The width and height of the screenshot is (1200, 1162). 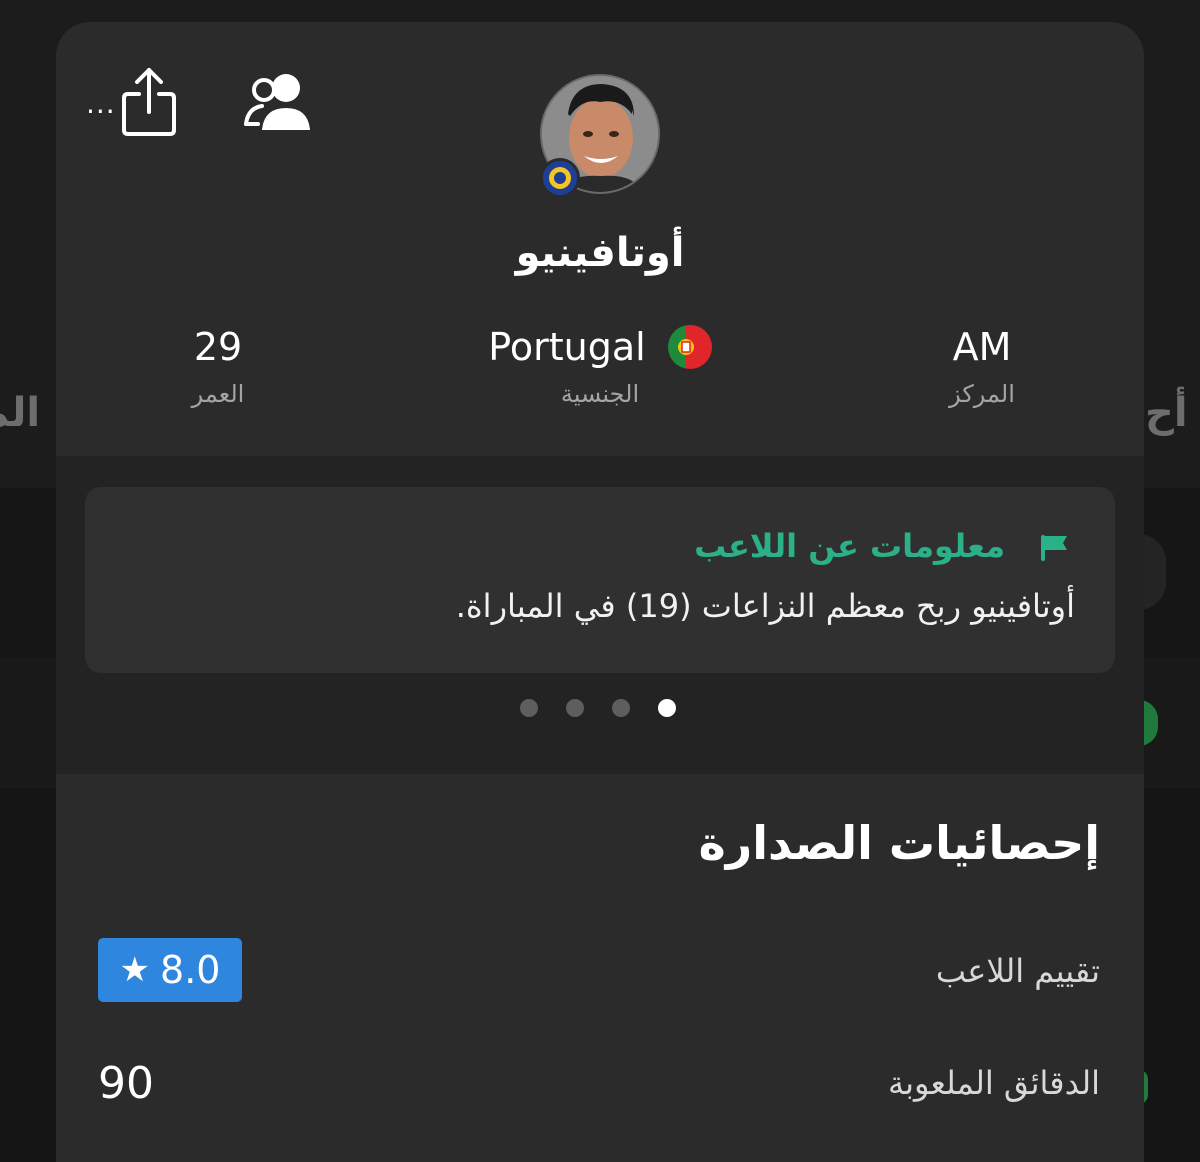 I want to click on stat-position: AM المركز, so click(x=982, y=366).